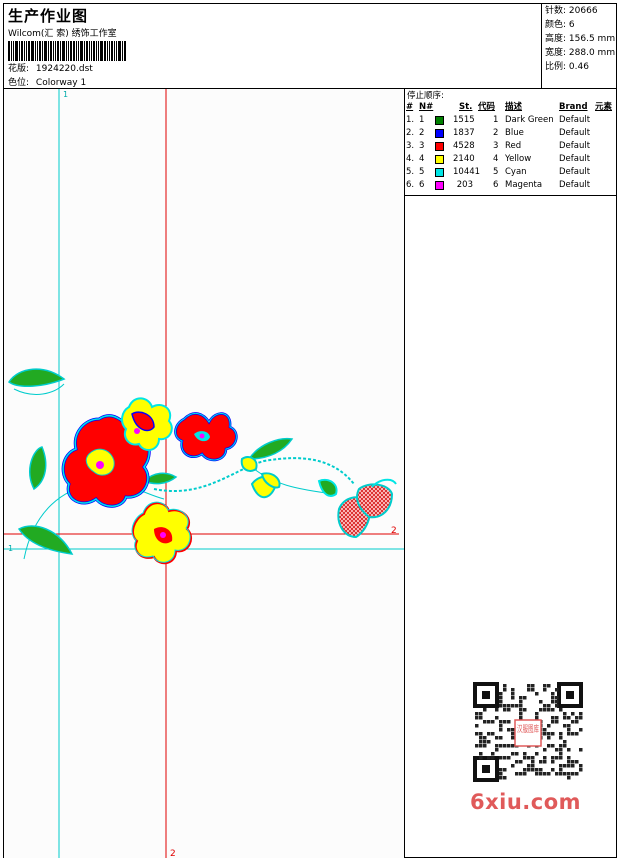 This screenshot has width=620, height=861. What do you see at coordinates (48, 16) in the screenshot?
I see `page-title: 生产作业图` at bounding box center [48, 16].